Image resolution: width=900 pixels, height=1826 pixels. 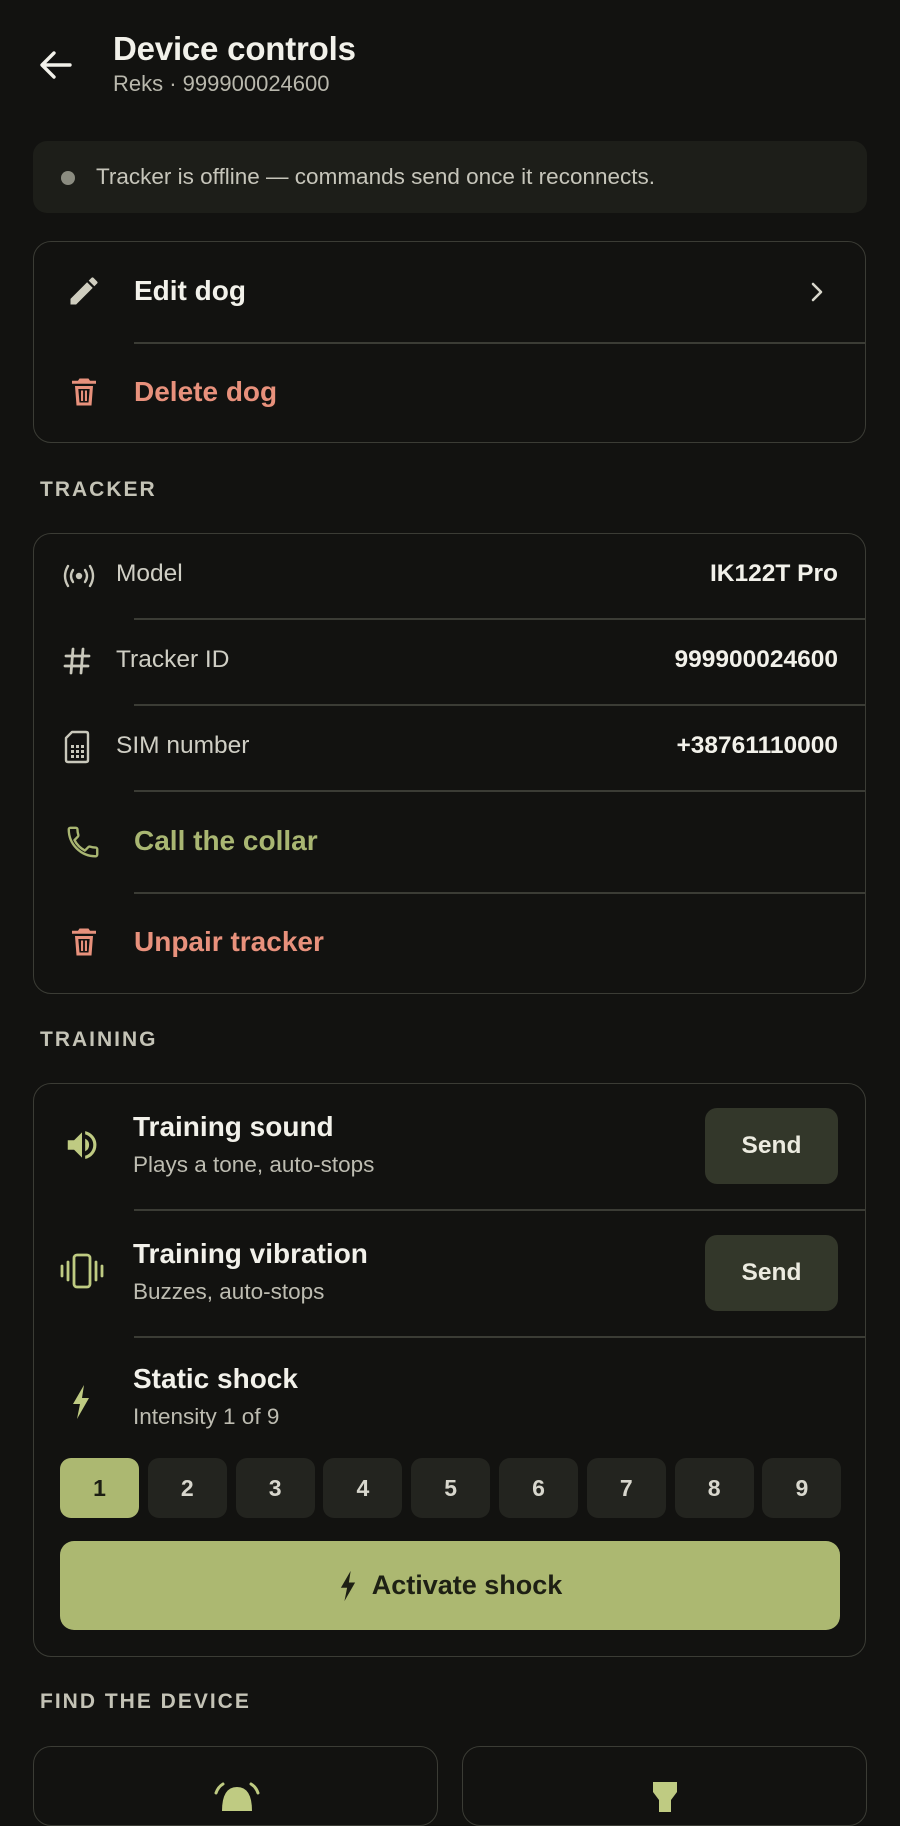 I want to click on static-shock-title: Static shock, so click(x=215, y=1378).